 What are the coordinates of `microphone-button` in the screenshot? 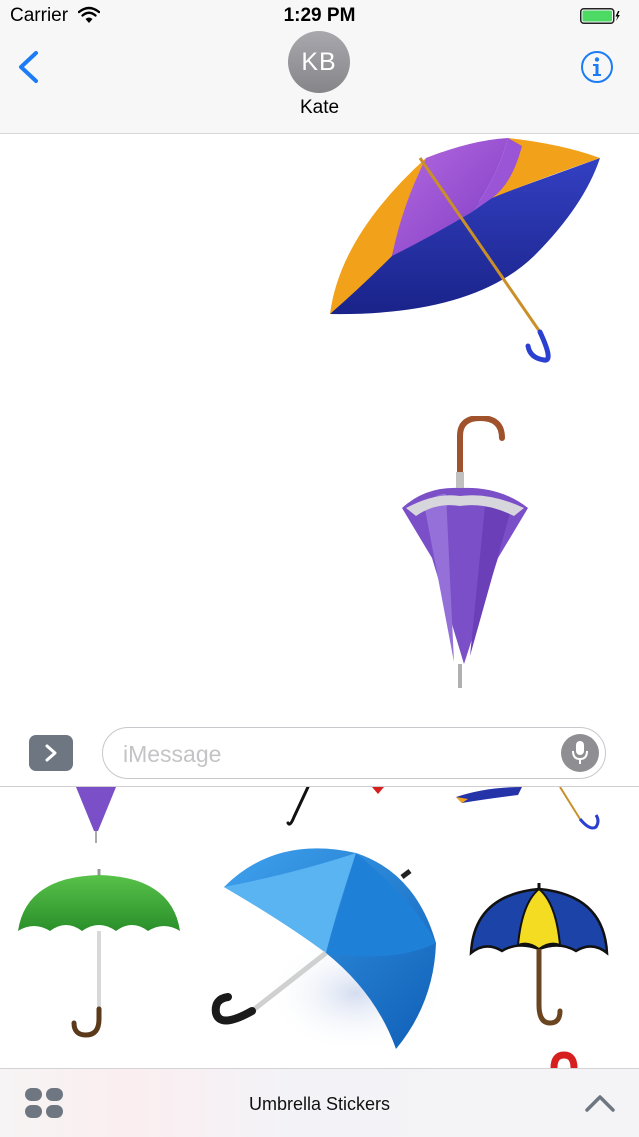 It's located at (580, 753).